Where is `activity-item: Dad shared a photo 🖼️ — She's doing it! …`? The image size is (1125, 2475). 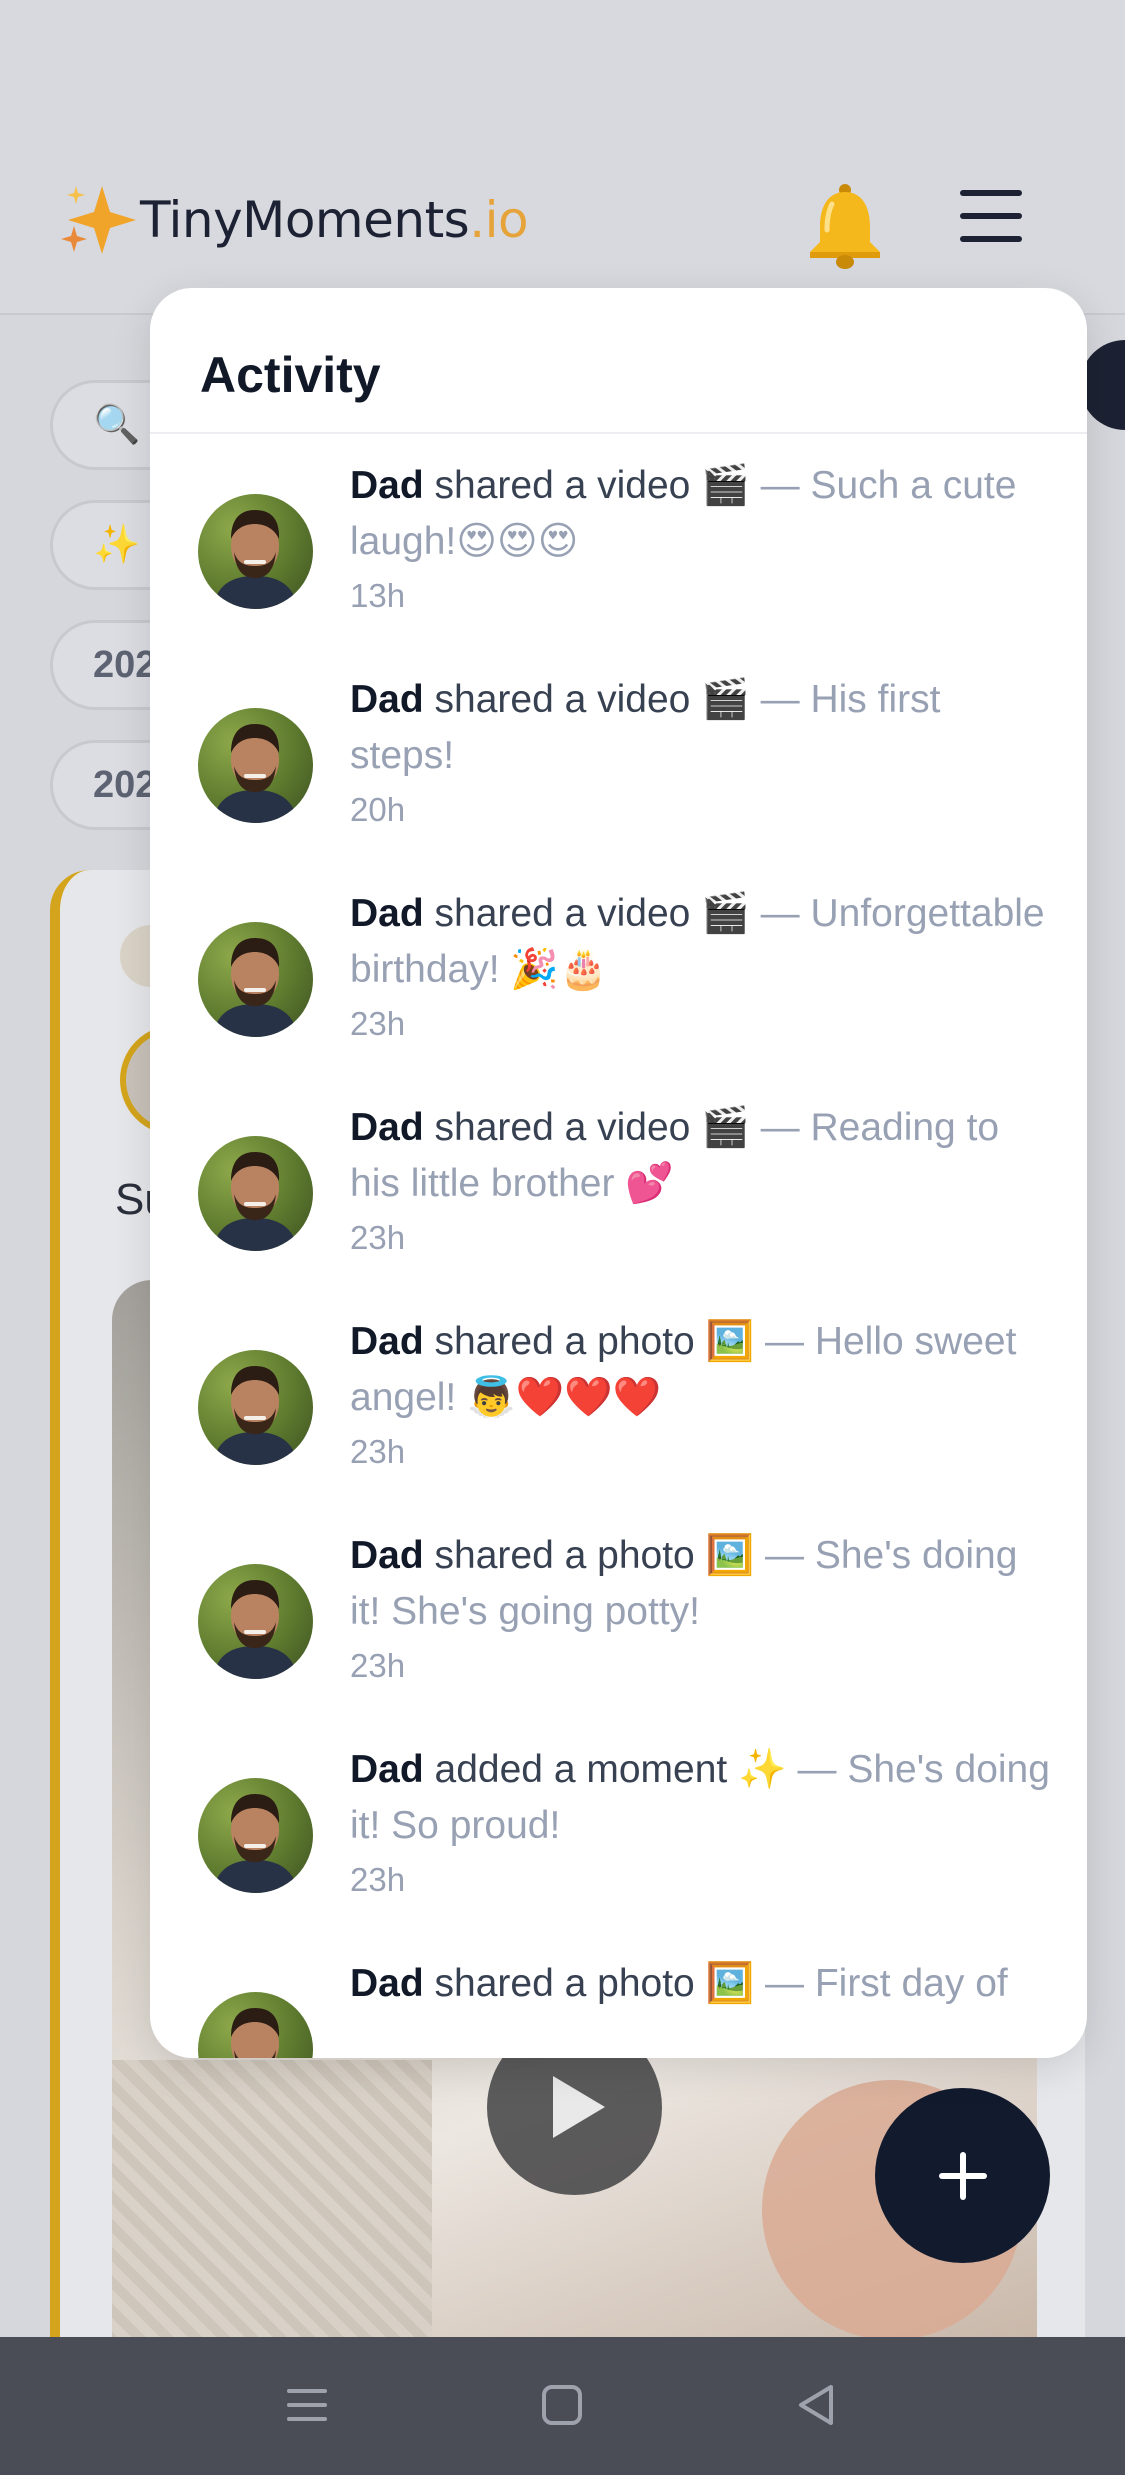 activity-item: Dad shared a photo 🖼️ — She's doing it! … is located at coordinates (618, 1615).